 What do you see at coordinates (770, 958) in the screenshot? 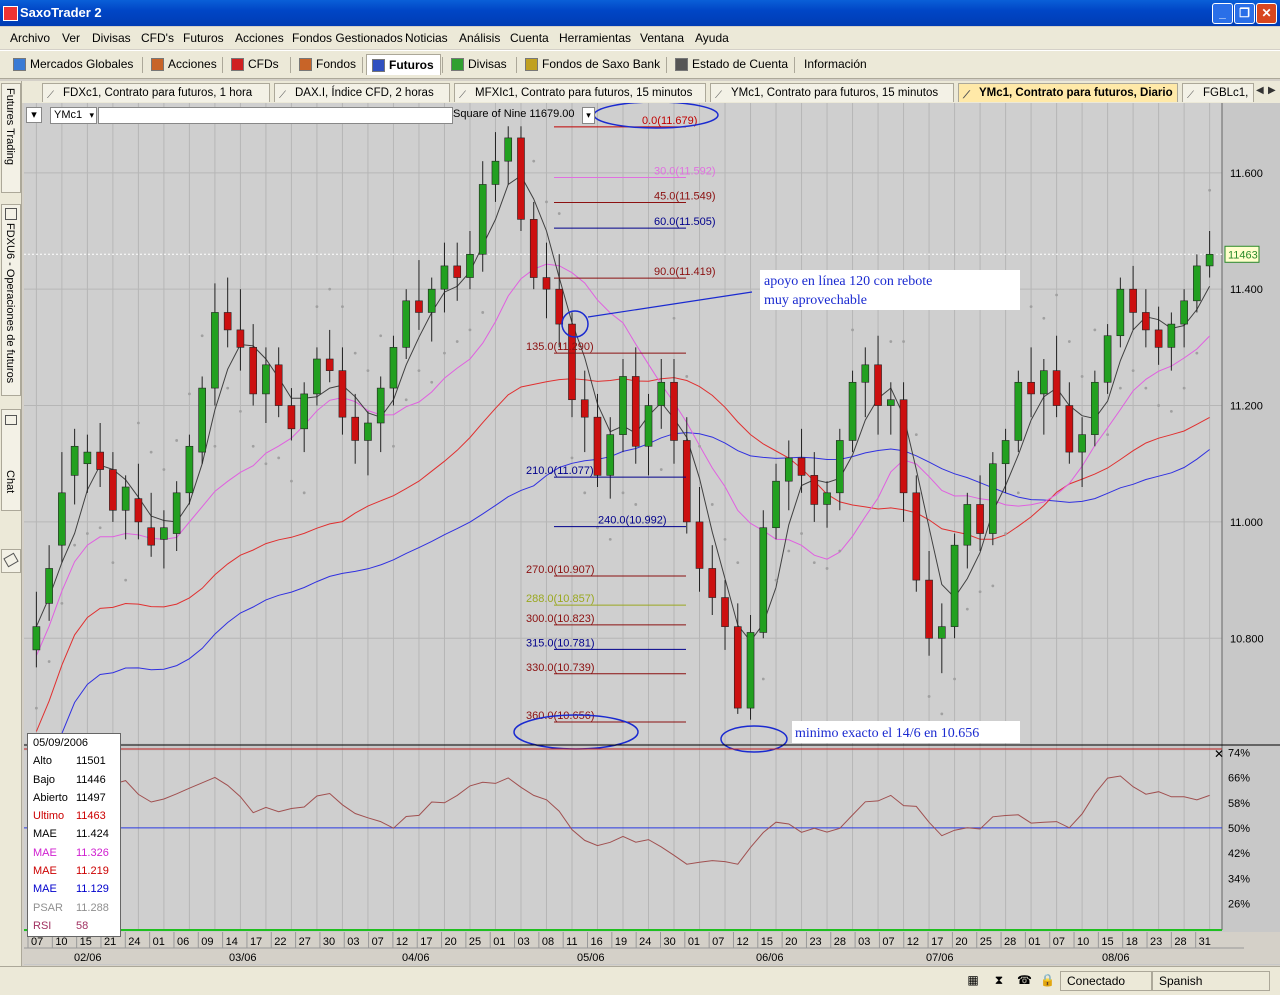
I see `x-axis-month-label: 06/06` at bounding box center [770, 958].